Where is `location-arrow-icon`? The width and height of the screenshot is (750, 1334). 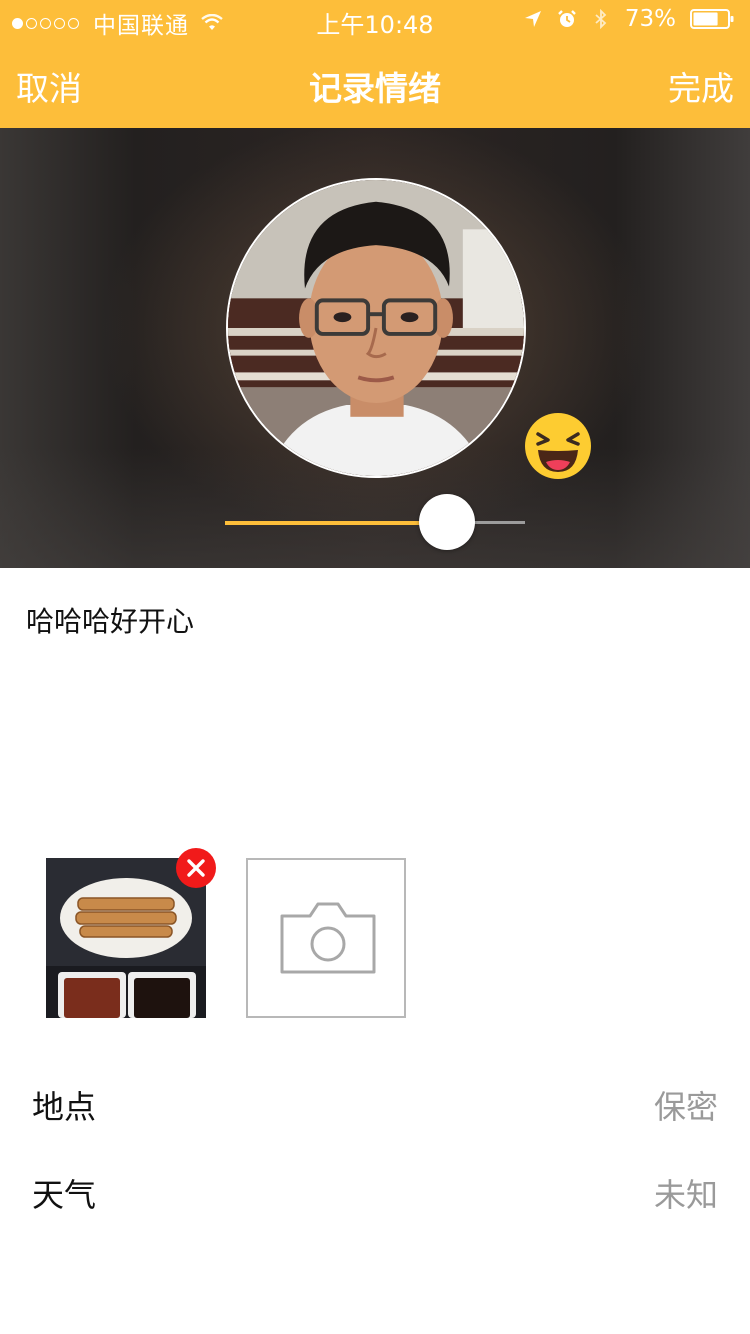
location-arrow-icon is located at coordinates (532, 19).